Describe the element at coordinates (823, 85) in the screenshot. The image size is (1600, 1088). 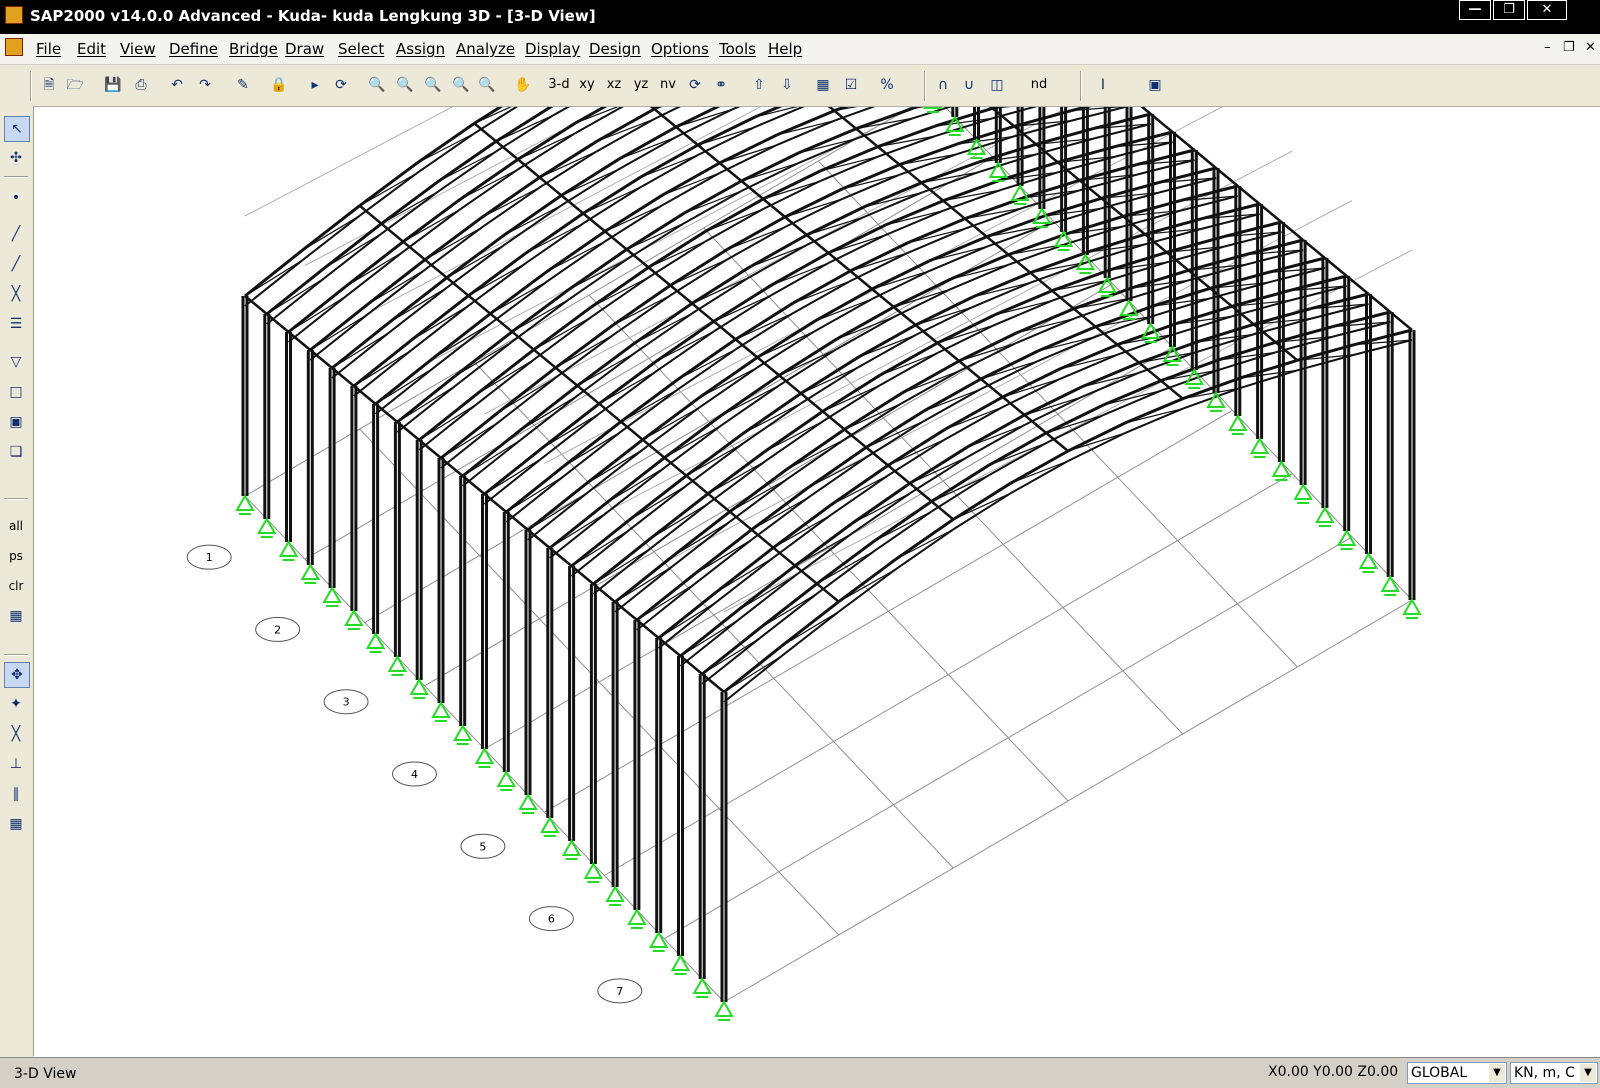
I see `set-display-options-icon: ▦` at that location.